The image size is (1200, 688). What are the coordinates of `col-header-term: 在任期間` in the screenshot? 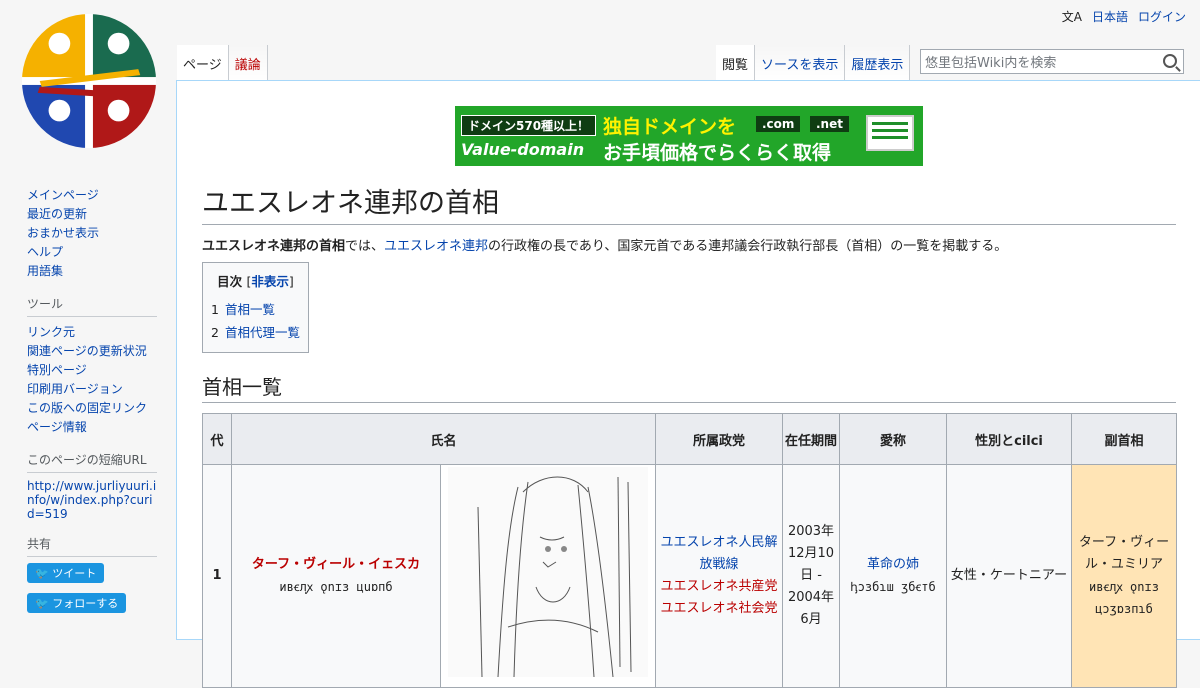 It's located at (811, 439).